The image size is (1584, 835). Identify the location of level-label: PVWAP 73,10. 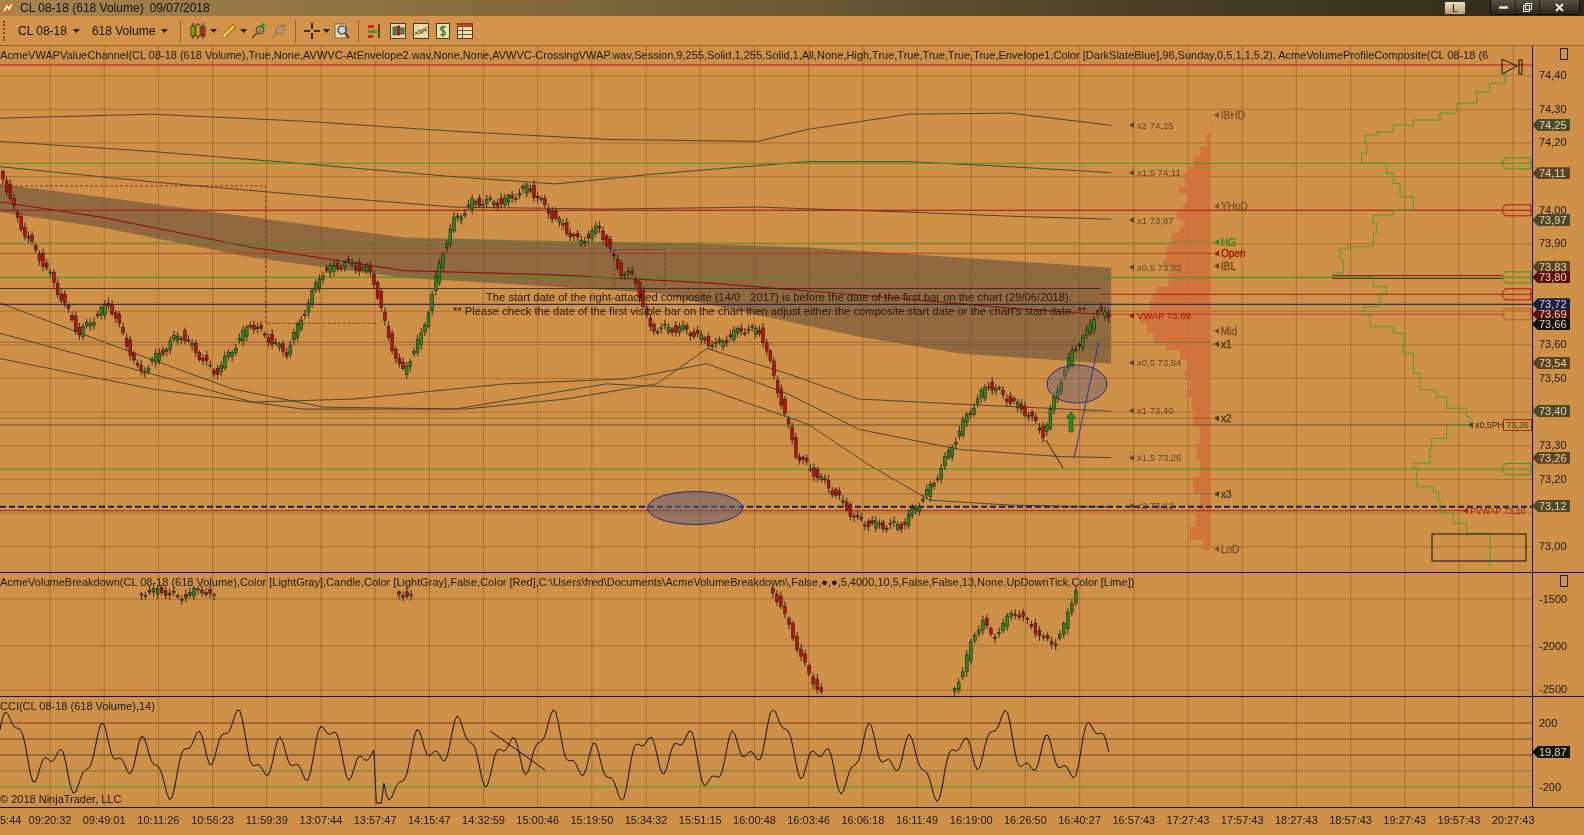
(1498, 510).